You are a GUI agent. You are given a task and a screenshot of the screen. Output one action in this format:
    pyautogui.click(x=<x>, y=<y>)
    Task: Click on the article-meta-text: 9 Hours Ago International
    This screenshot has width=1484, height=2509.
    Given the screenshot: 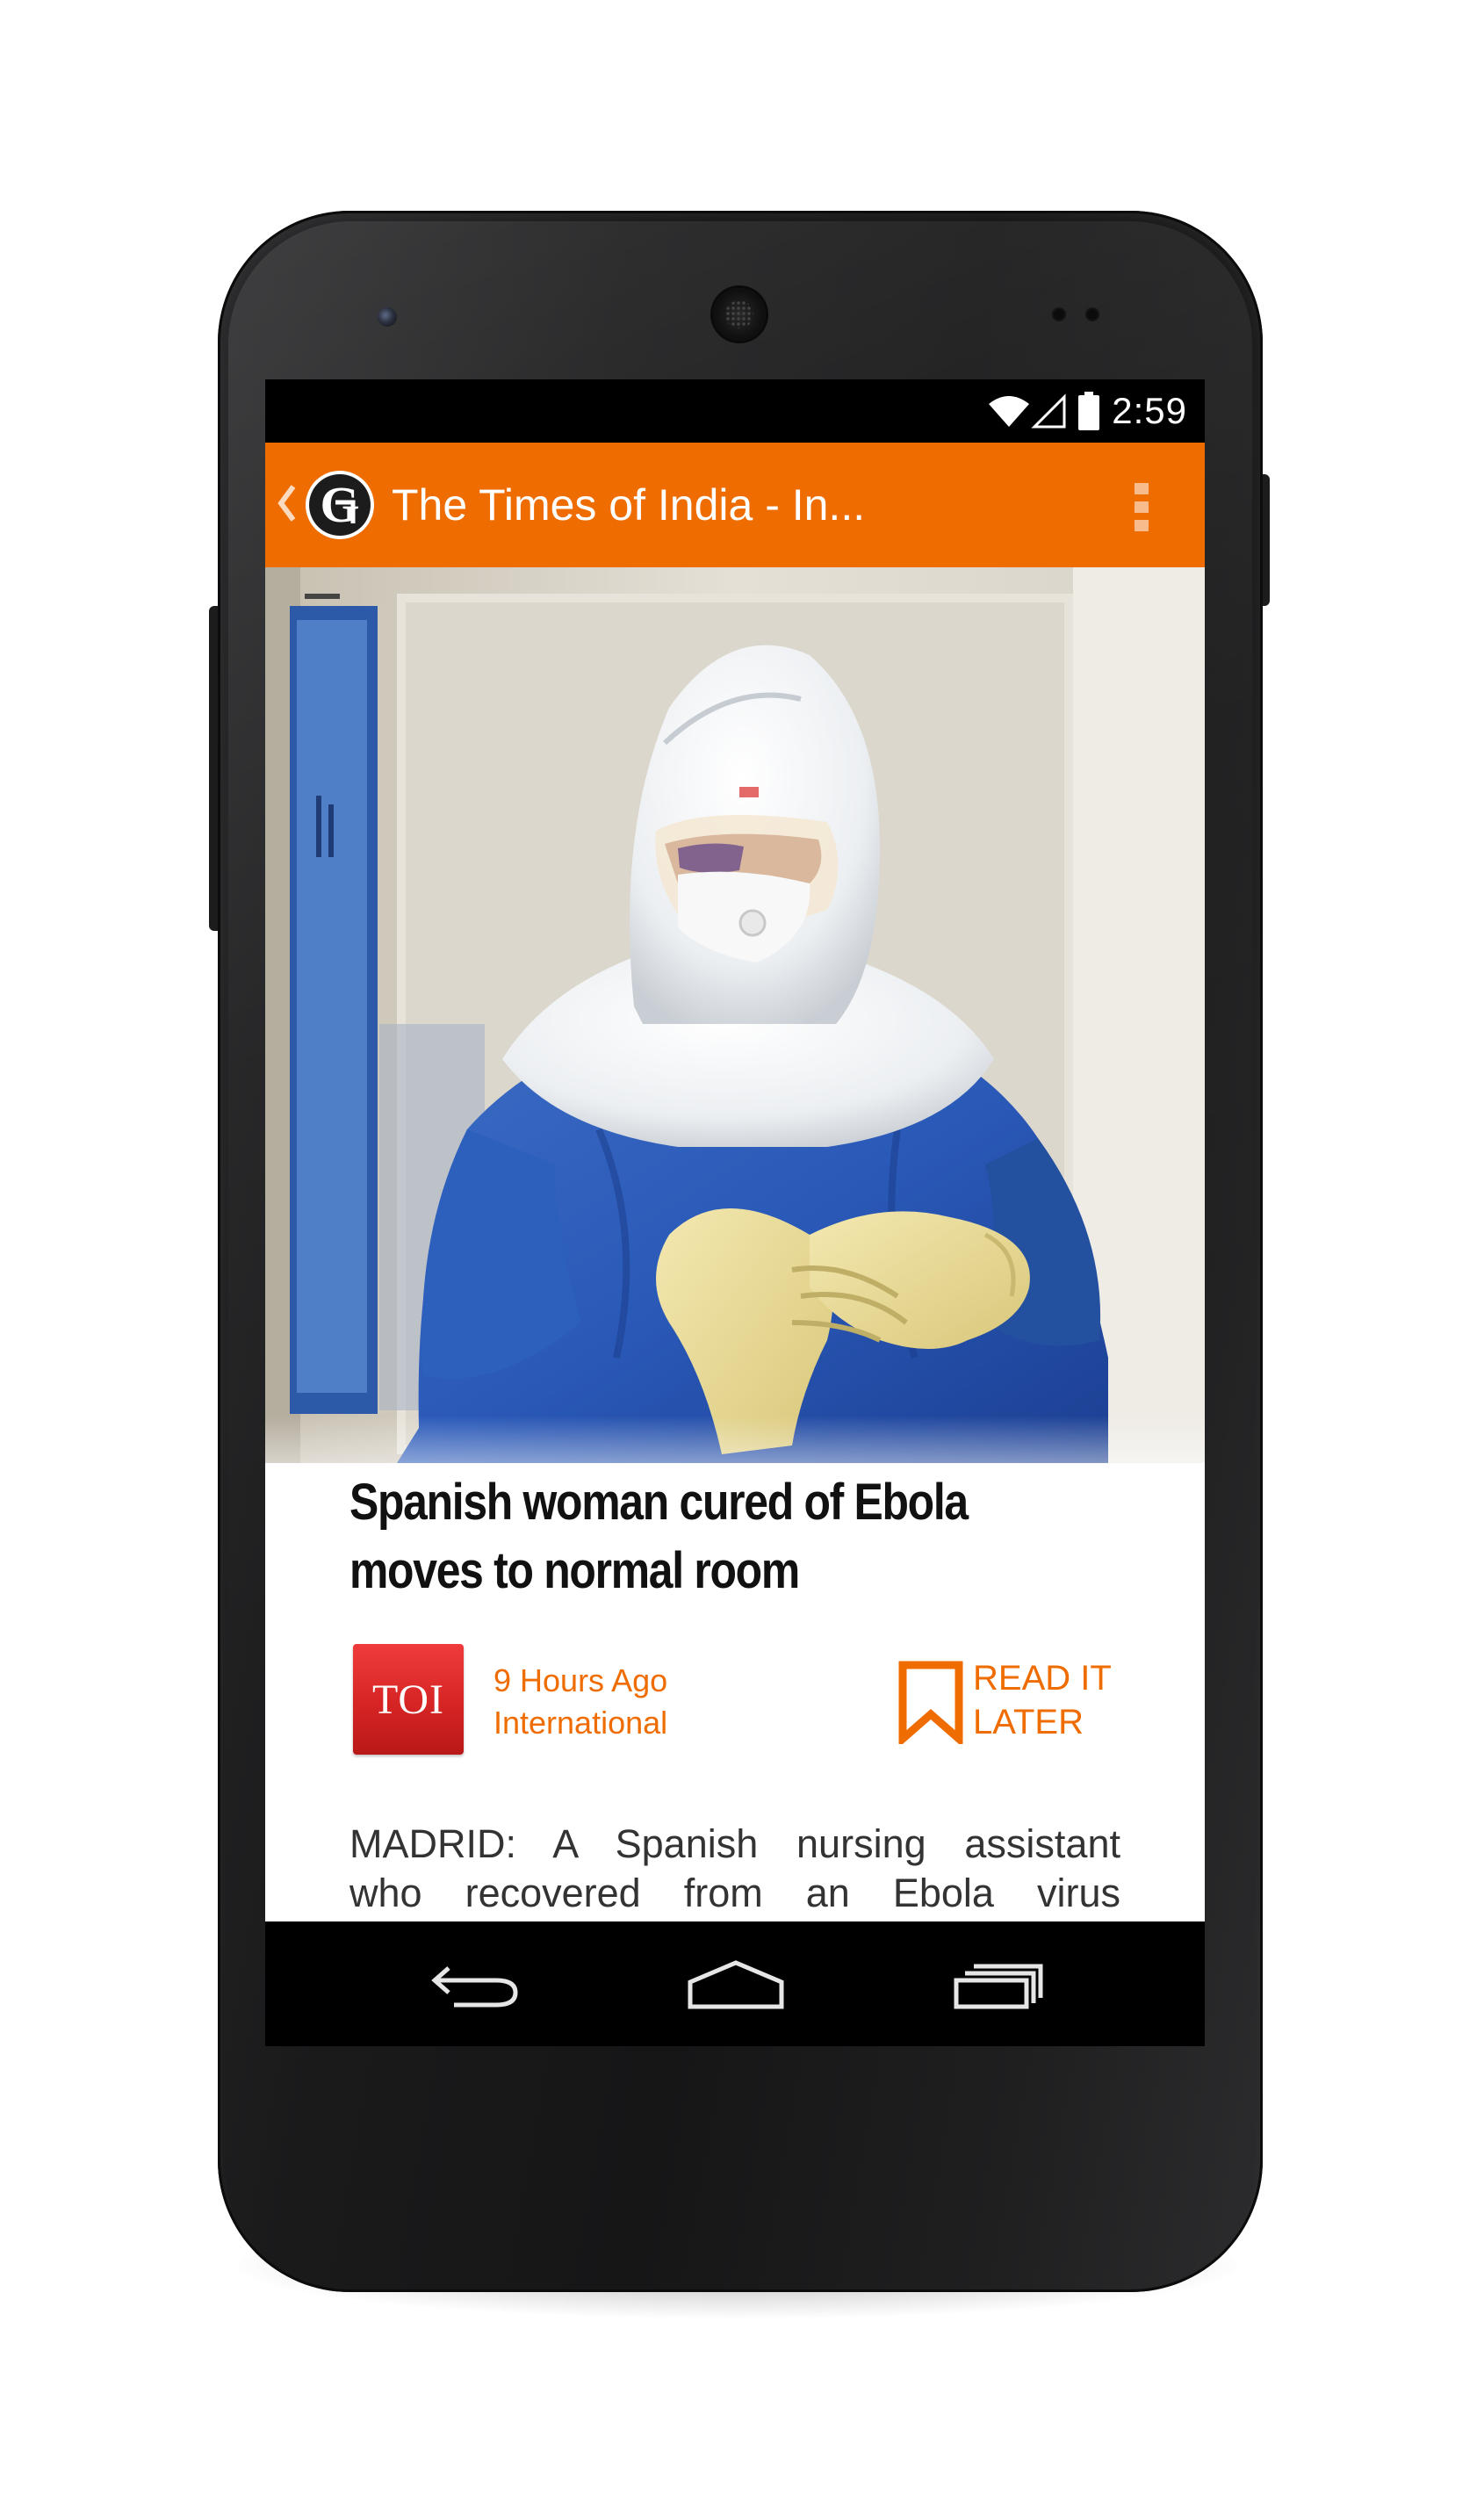 What is the action you would take?
    pyautogui.click(x=580, y=1702)
    